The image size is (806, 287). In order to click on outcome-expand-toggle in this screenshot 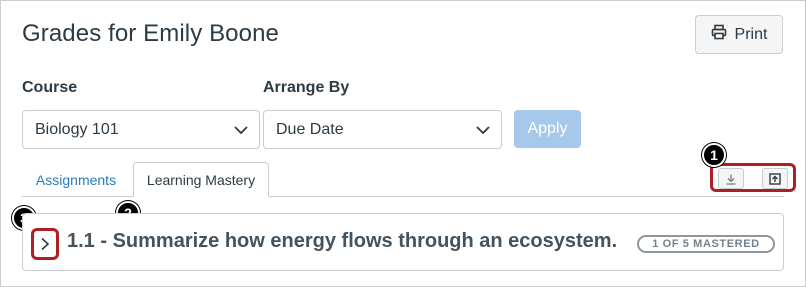, I will do `click(45, 244)`.